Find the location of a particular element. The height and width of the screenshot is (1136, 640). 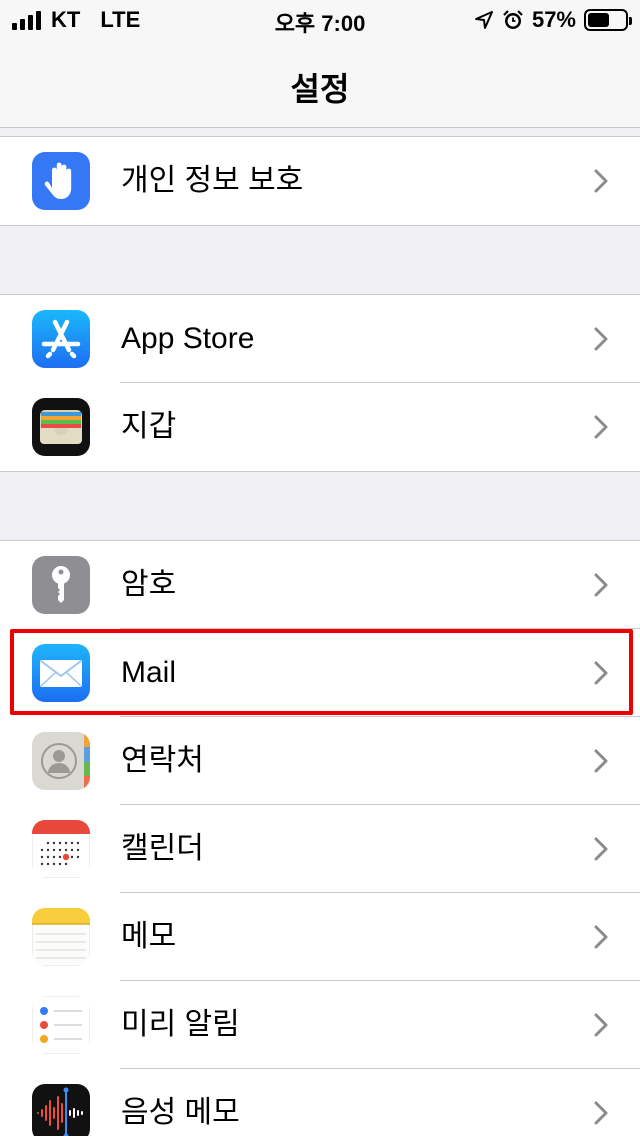

settings-row-label: 암호 is located at coordinates (149, 584).